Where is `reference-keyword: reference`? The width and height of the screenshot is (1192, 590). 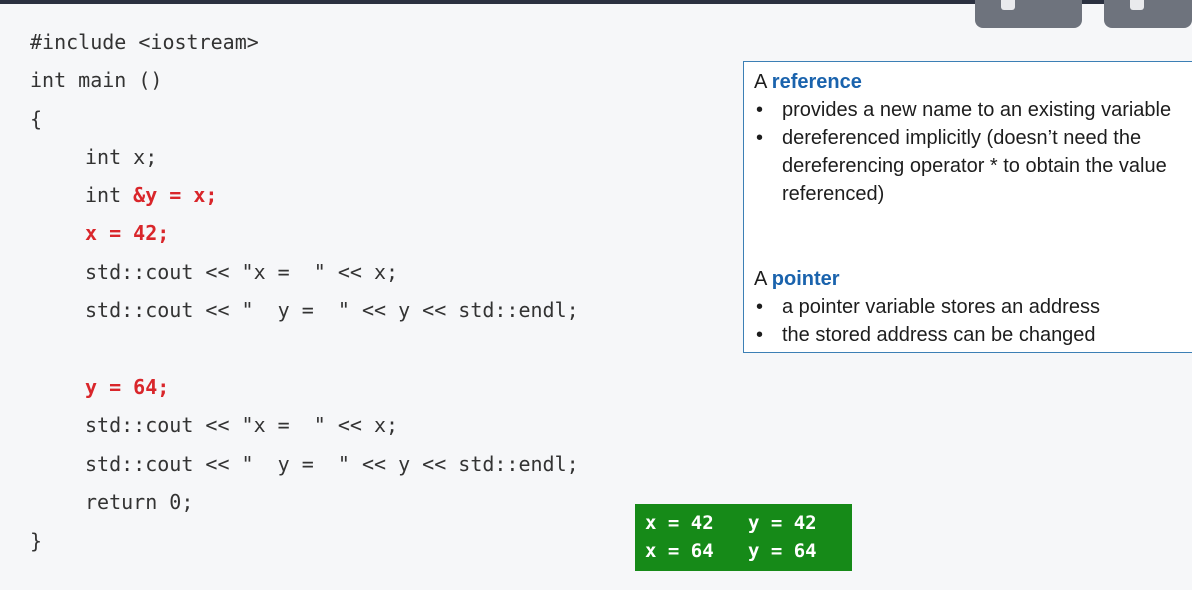
reference-keyword: reference is located at coordinates (816, 82).